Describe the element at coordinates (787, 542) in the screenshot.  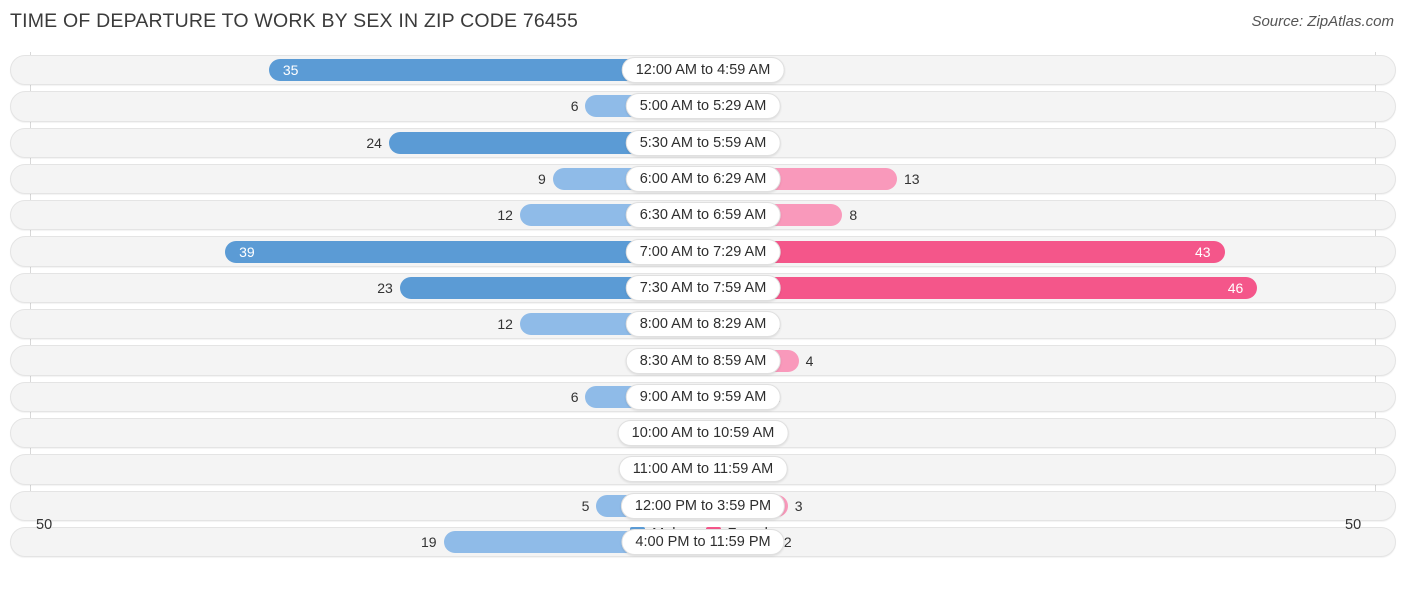
I see `bar-value-female: 2` at that location.